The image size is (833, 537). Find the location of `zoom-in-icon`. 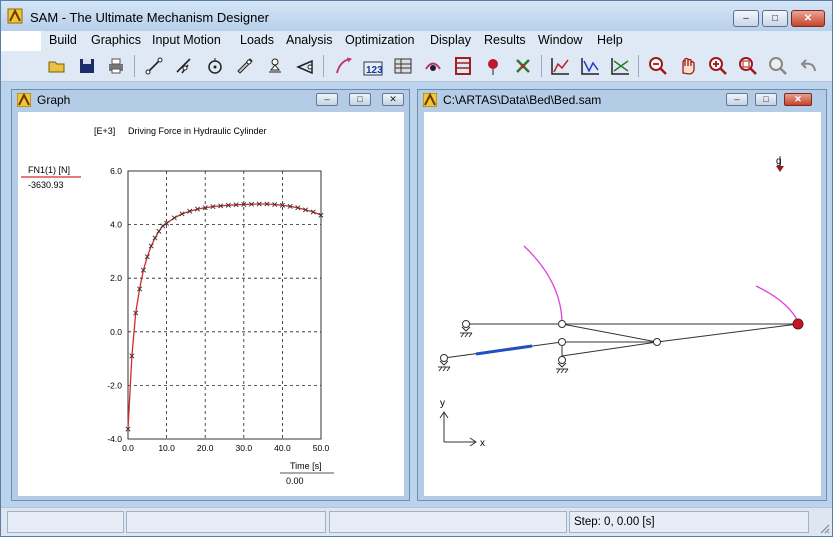

zoom-in-icon is located at coordinates (718, 66).